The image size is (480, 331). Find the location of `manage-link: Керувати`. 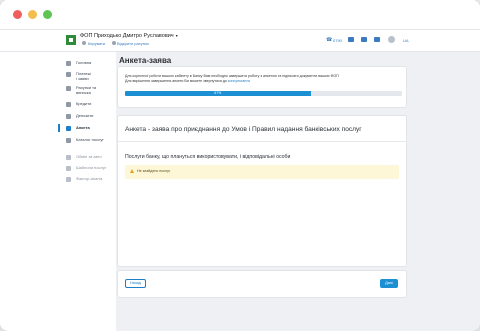

manage-link: Керувати is located at coordinates (96, 43).